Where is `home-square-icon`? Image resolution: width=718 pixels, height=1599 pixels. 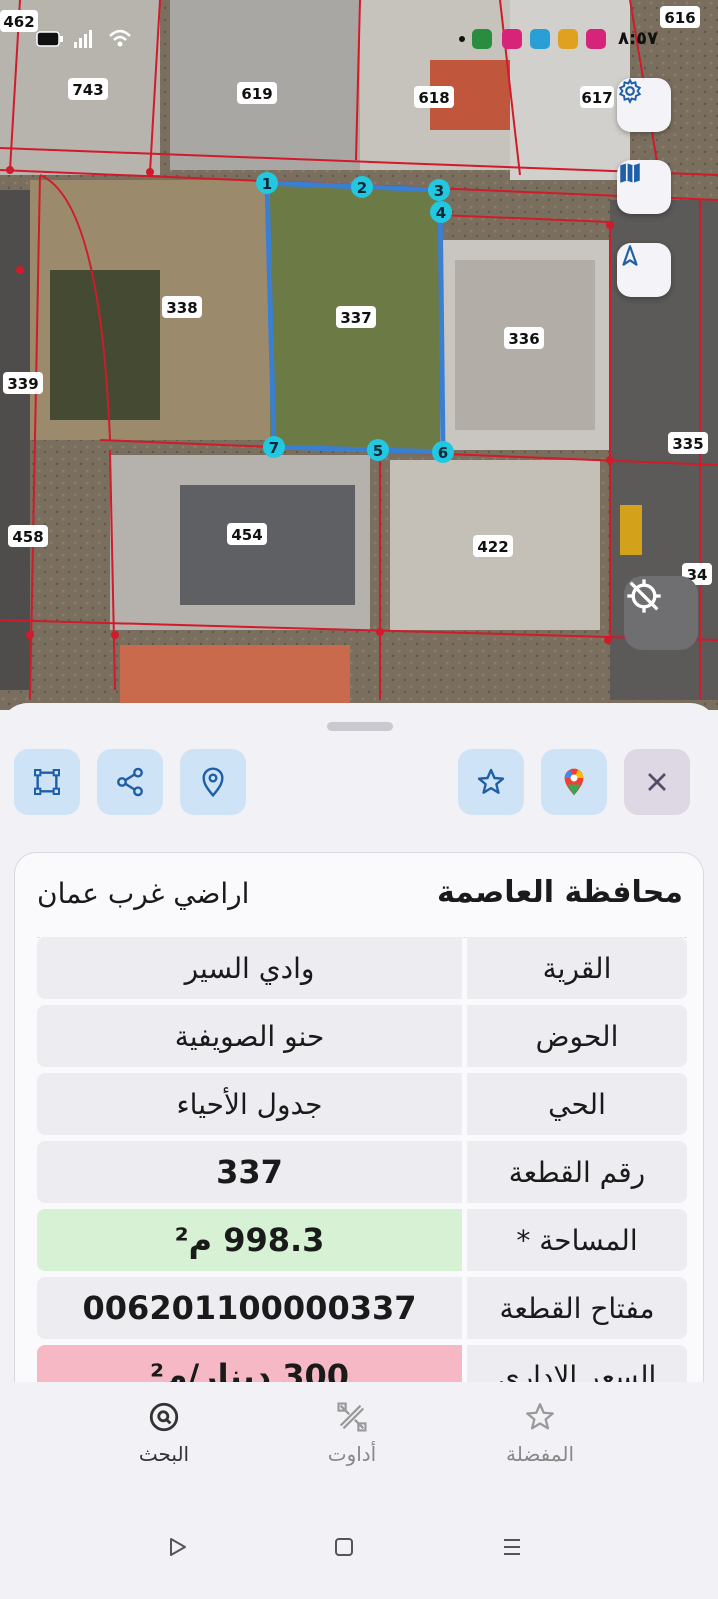
home-square-icon is located at coordinates (344, 1547).